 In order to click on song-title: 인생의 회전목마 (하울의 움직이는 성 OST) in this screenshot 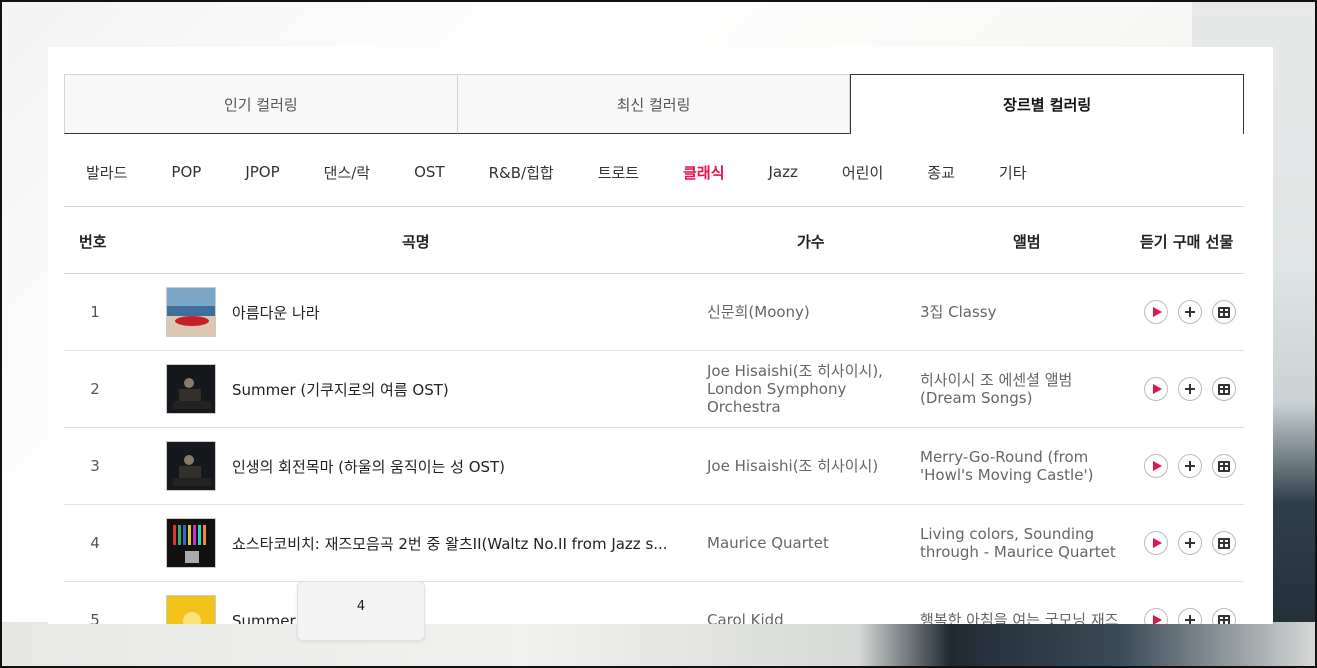, I will do `click(467, 466)`.